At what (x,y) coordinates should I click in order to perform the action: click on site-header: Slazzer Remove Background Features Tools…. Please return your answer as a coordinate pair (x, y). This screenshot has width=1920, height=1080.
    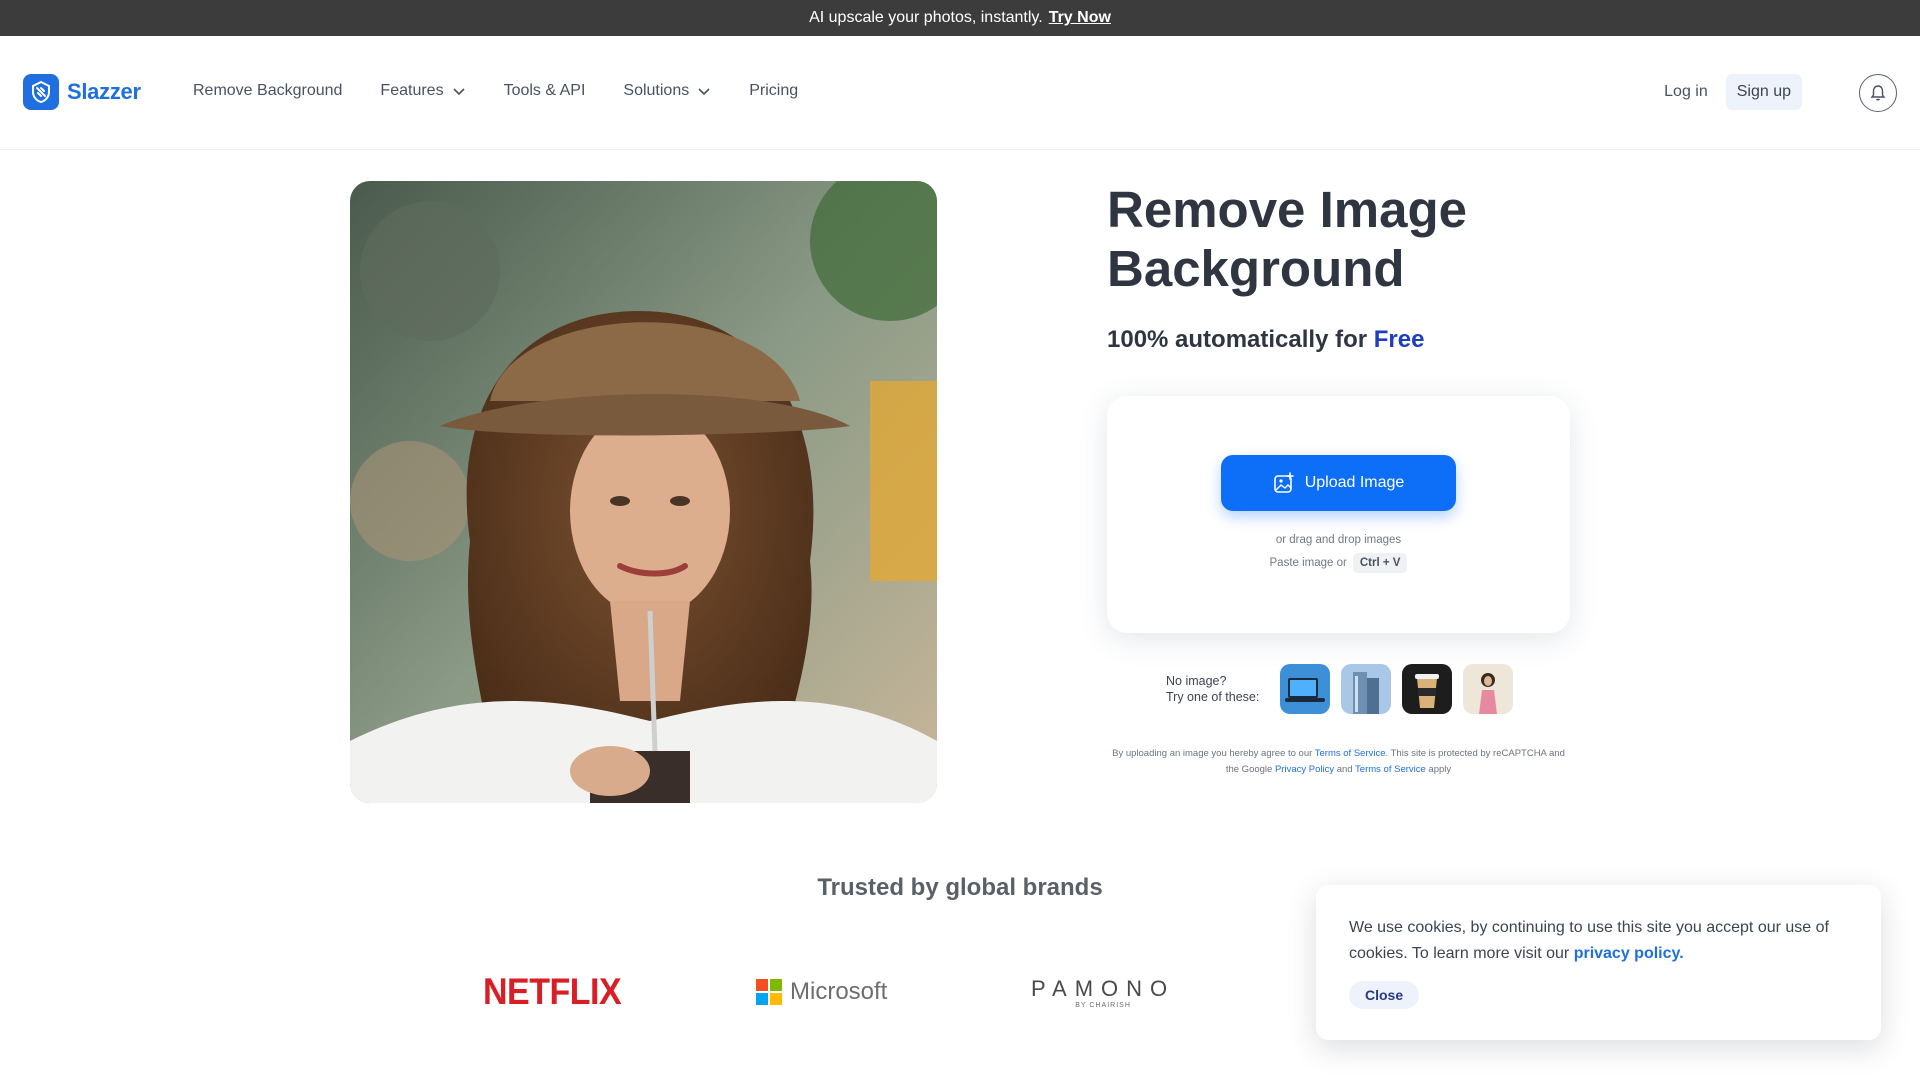
    Looking at the image, I should click on (960, 93).